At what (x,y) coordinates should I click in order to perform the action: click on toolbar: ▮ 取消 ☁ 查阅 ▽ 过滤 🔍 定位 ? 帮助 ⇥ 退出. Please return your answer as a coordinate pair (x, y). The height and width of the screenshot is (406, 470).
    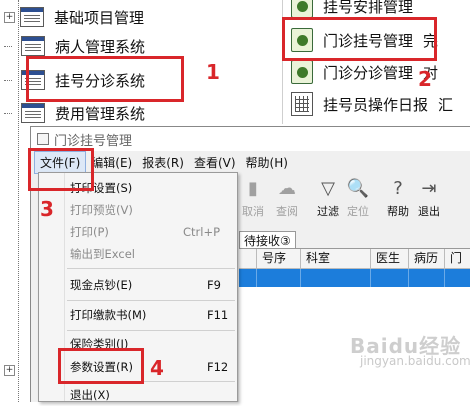
    Looking at the image, I should click on (354, 200).